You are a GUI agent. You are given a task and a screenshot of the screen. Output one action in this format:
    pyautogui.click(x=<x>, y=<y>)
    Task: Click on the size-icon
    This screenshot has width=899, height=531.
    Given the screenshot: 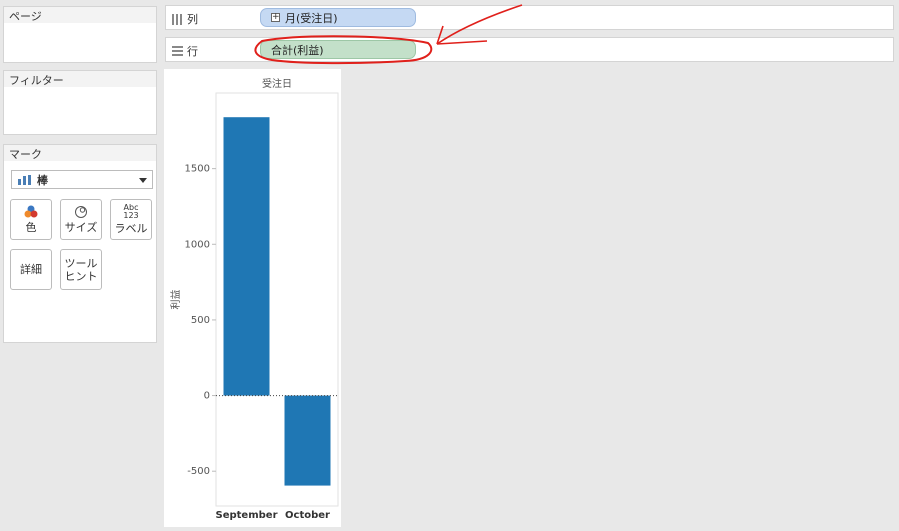 What is the action you would take?
    pyautogui.click(x=81, y=212)
    